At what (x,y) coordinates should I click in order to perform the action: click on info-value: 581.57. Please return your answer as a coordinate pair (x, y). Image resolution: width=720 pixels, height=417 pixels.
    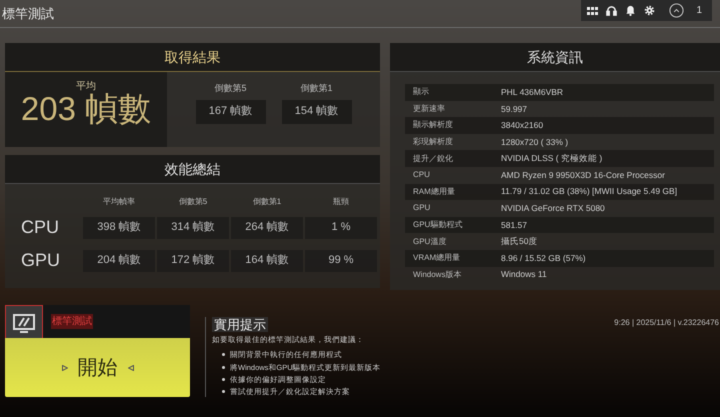
    Looking at the image, I should click on (514, 225).